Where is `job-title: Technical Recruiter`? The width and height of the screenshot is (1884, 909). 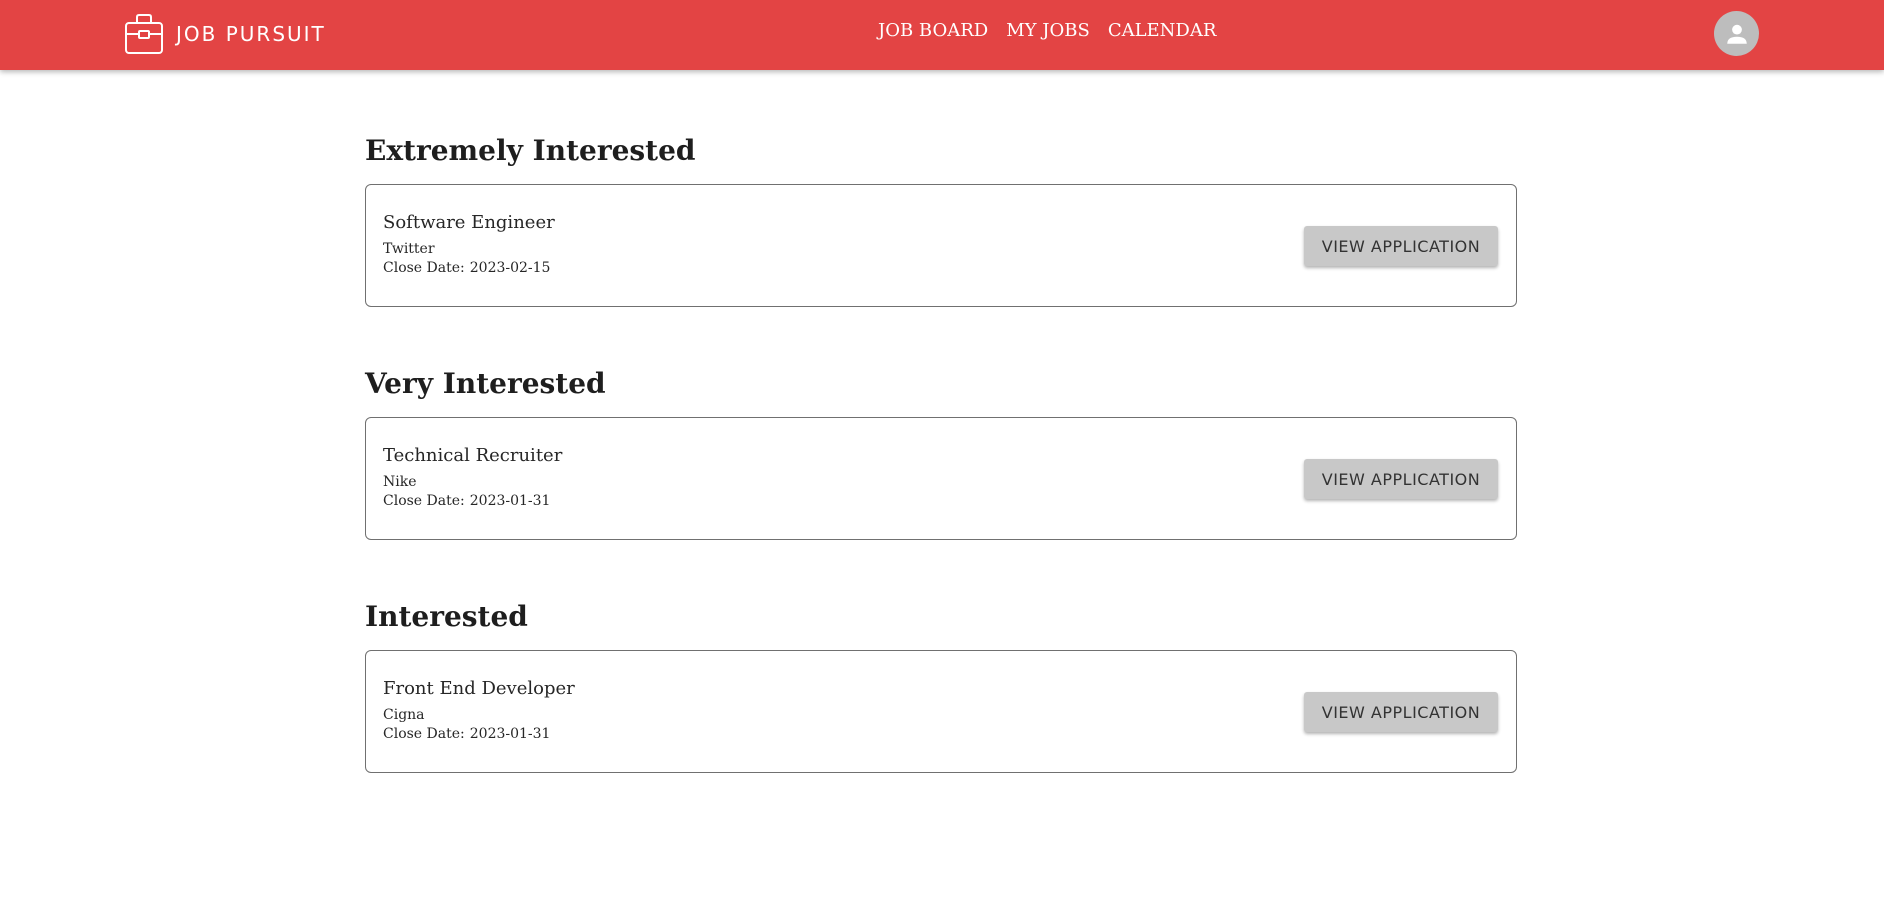
job-title: Technical Recruiter is located at coordinates (473, 455).